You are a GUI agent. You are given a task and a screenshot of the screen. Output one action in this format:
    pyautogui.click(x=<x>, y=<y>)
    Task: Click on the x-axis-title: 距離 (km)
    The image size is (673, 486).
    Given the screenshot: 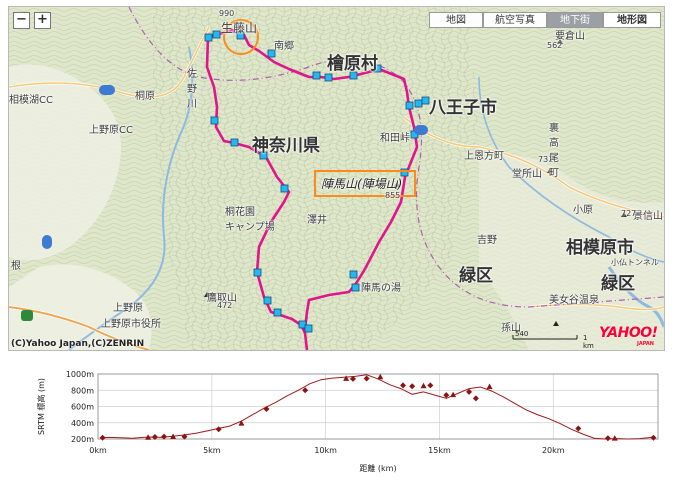 What is the action you would take?
    pyautogui.click(x=377, y=468)
    